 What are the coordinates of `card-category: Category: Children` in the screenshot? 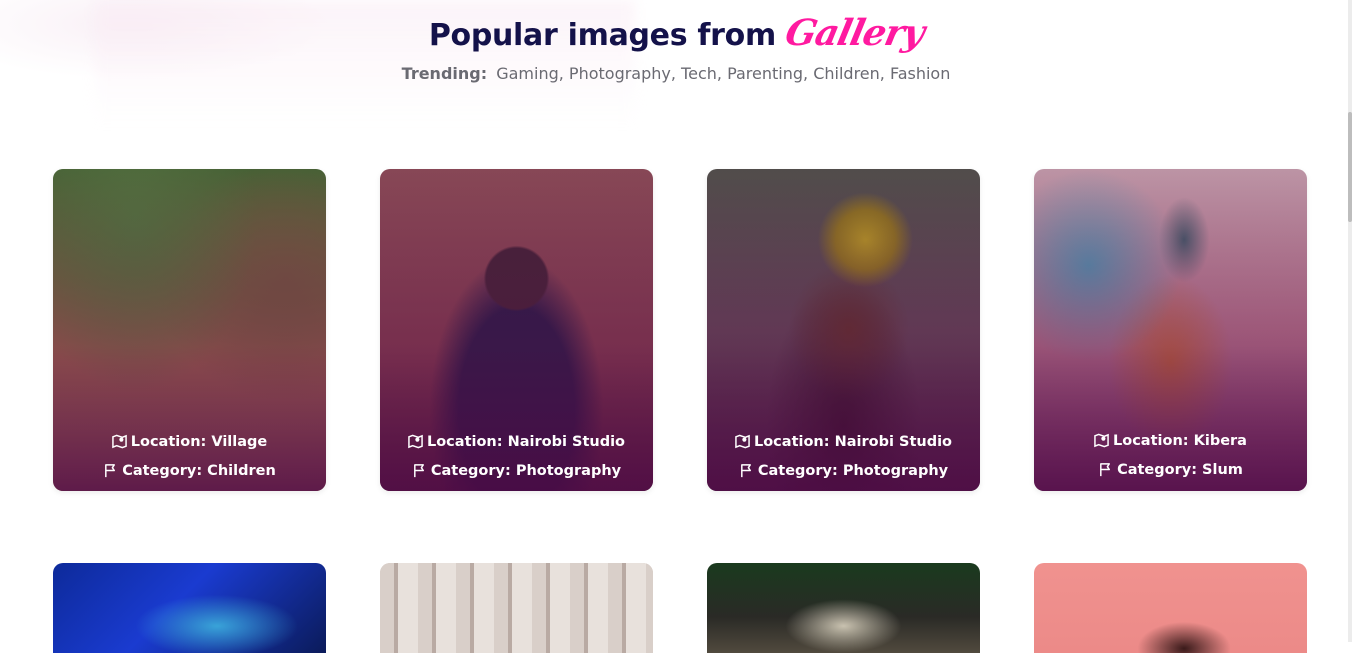 It's located at (199, 470).